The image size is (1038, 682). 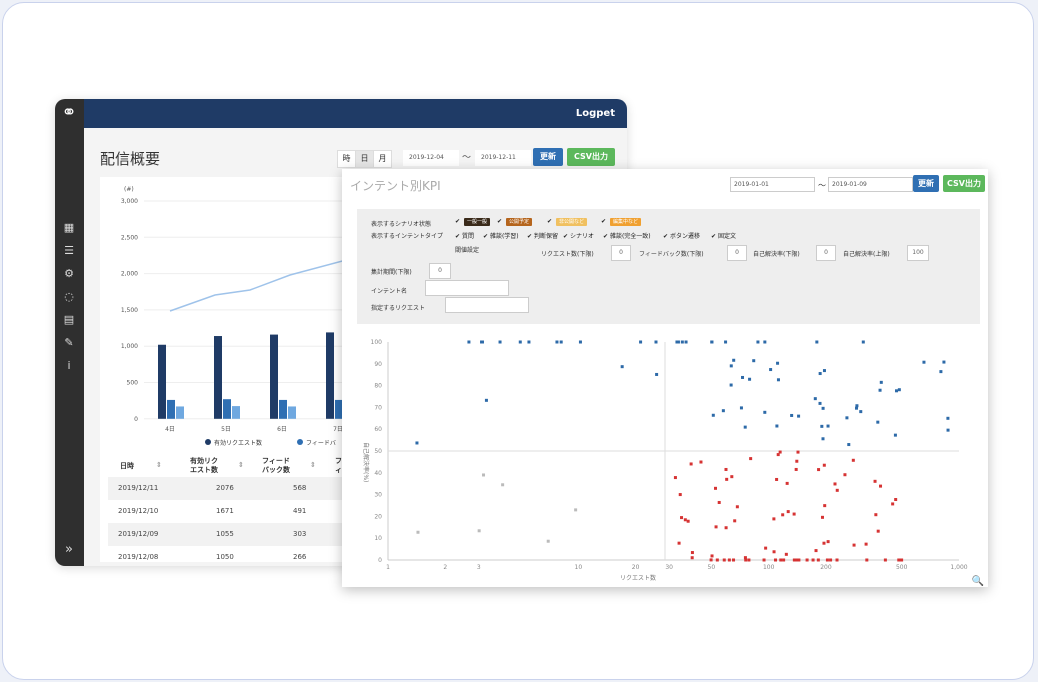 What do you see at coordinates (467, 288) in the screenshot?
I see `intent-name-input` at bounding box center [467, 288].